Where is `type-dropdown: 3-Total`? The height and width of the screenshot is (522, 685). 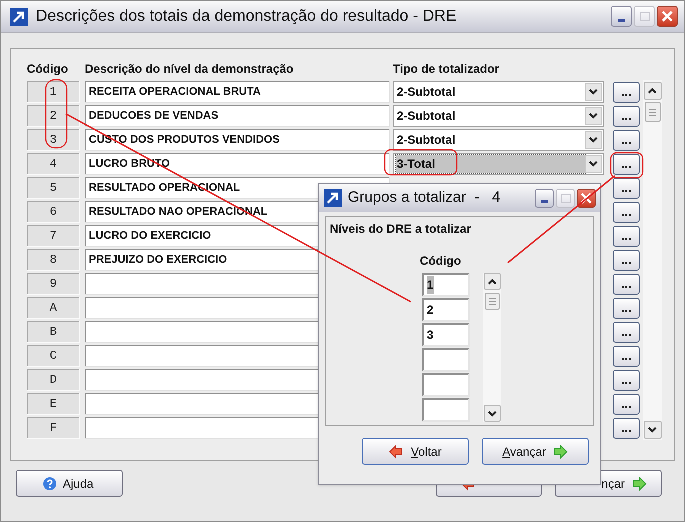 type-dropdown: 3-Total is located at coordinates (498, 164).